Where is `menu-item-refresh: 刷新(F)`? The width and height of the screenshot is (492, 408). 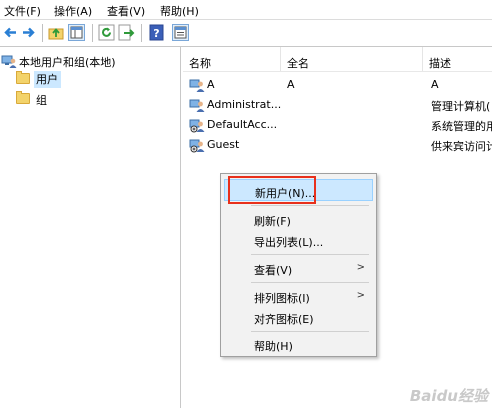
menu-item-refresh: 刷新(F) is located at coordinates (298, 219).